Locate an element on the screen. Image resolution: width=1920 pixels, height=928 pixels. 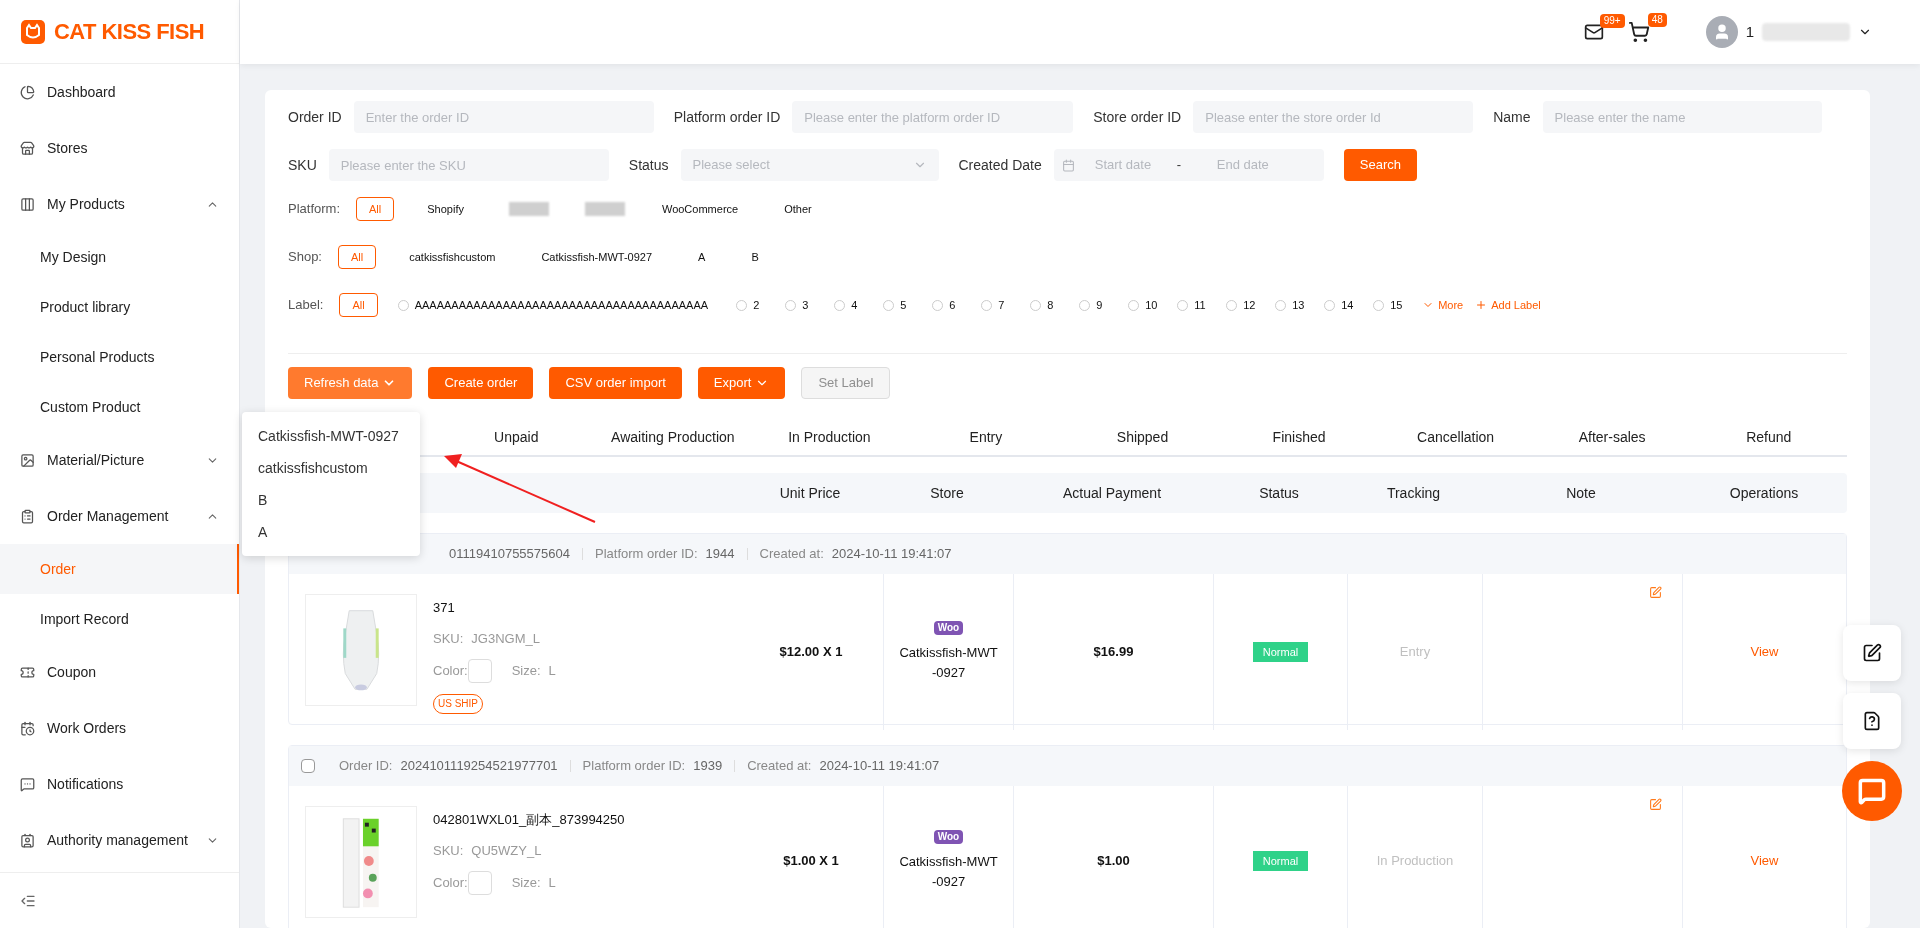
sidebar-item: Coupon is located at coordinates (119, 672).